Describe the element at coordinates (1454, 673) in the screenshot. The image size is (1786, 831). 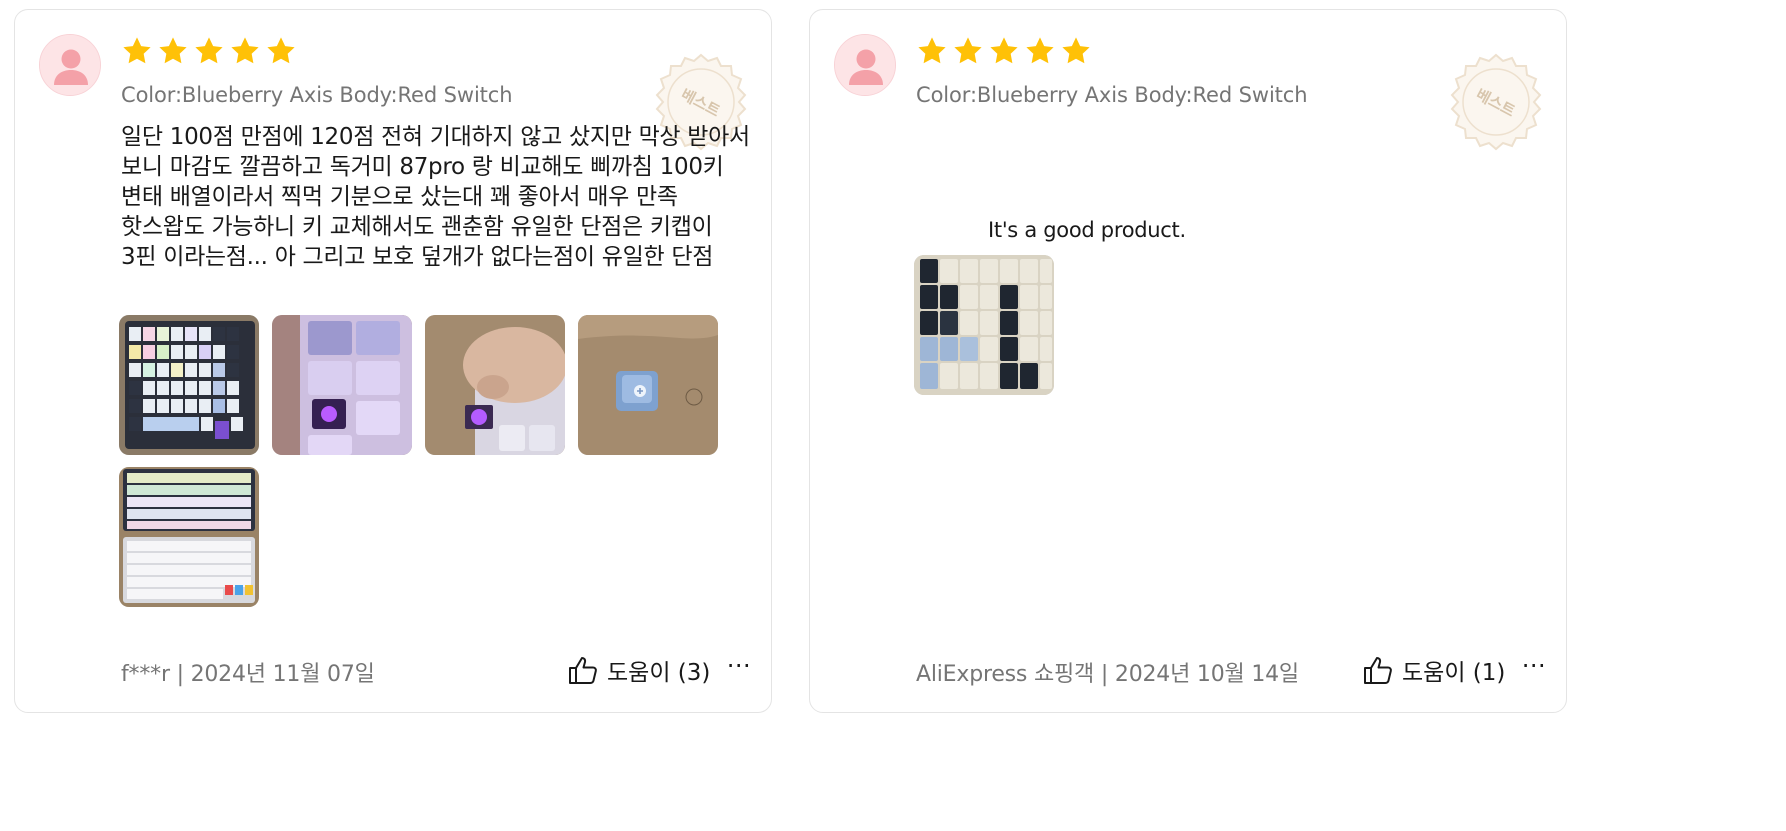
I see `helpful-label: 도움이 (1)` at that location.